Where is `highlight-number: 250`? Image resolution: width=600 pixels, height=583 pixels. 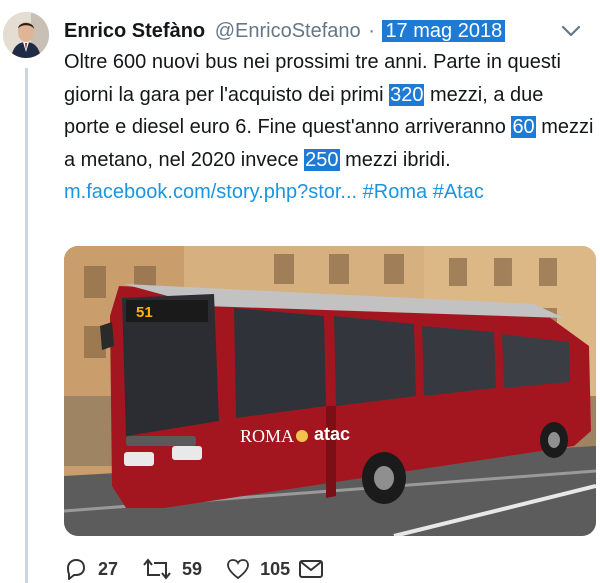 highlight-number: 250 is located at coordinates (322, 159).